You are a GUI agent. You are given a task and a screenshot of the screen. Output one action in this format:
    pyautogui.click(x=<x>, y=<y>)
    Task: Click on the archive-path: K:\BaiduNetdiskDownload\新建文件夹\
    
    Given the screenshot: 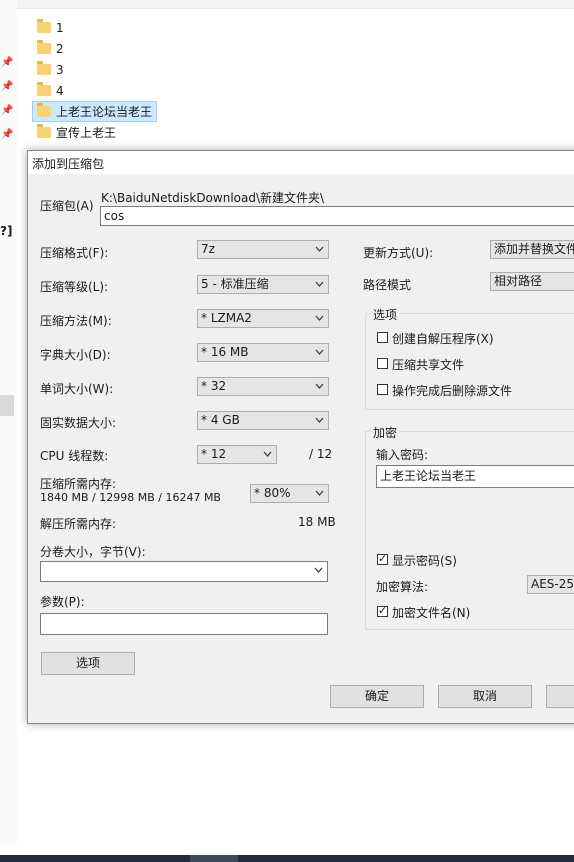 What is the action you would take?
    pyautogui.click(x=213, y=198)
    